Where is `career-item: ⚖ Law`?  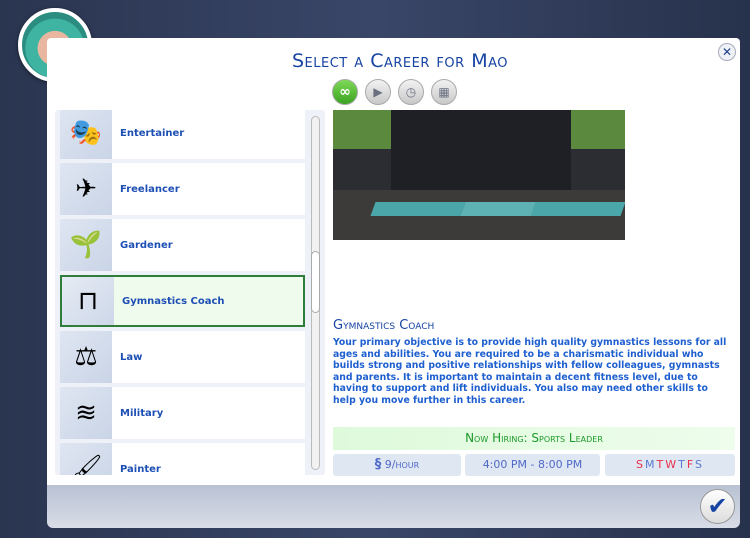 career-item: ⚖ Law is located at coordinates (182, 357).